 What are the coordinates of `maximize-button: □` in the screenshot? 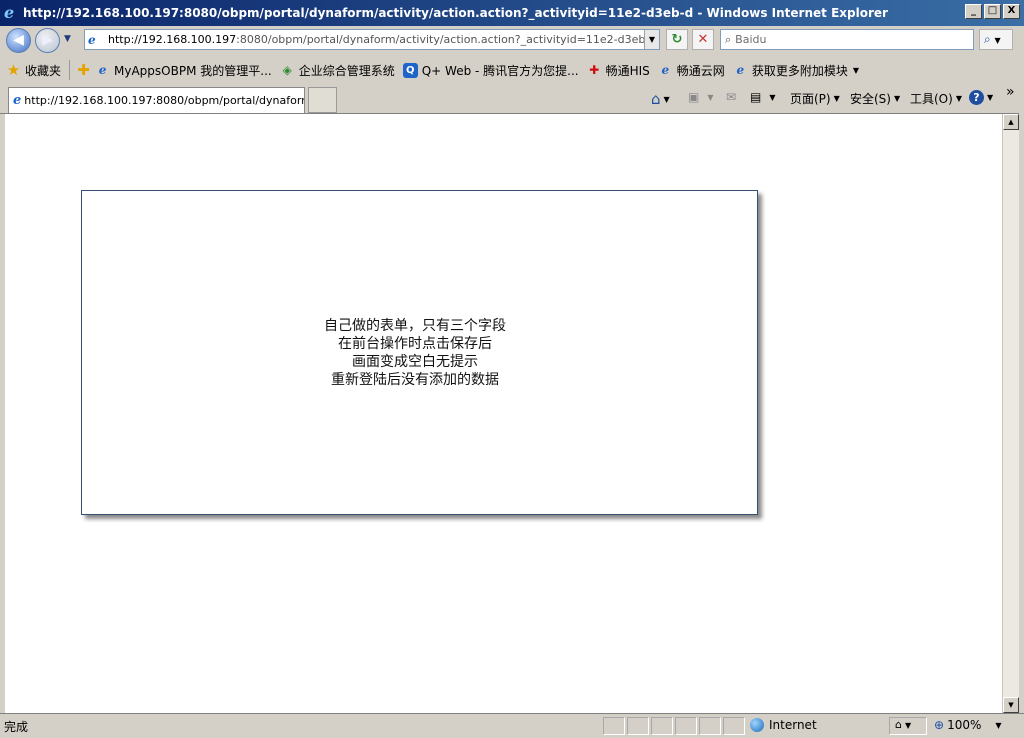 It's located at (992, 11).